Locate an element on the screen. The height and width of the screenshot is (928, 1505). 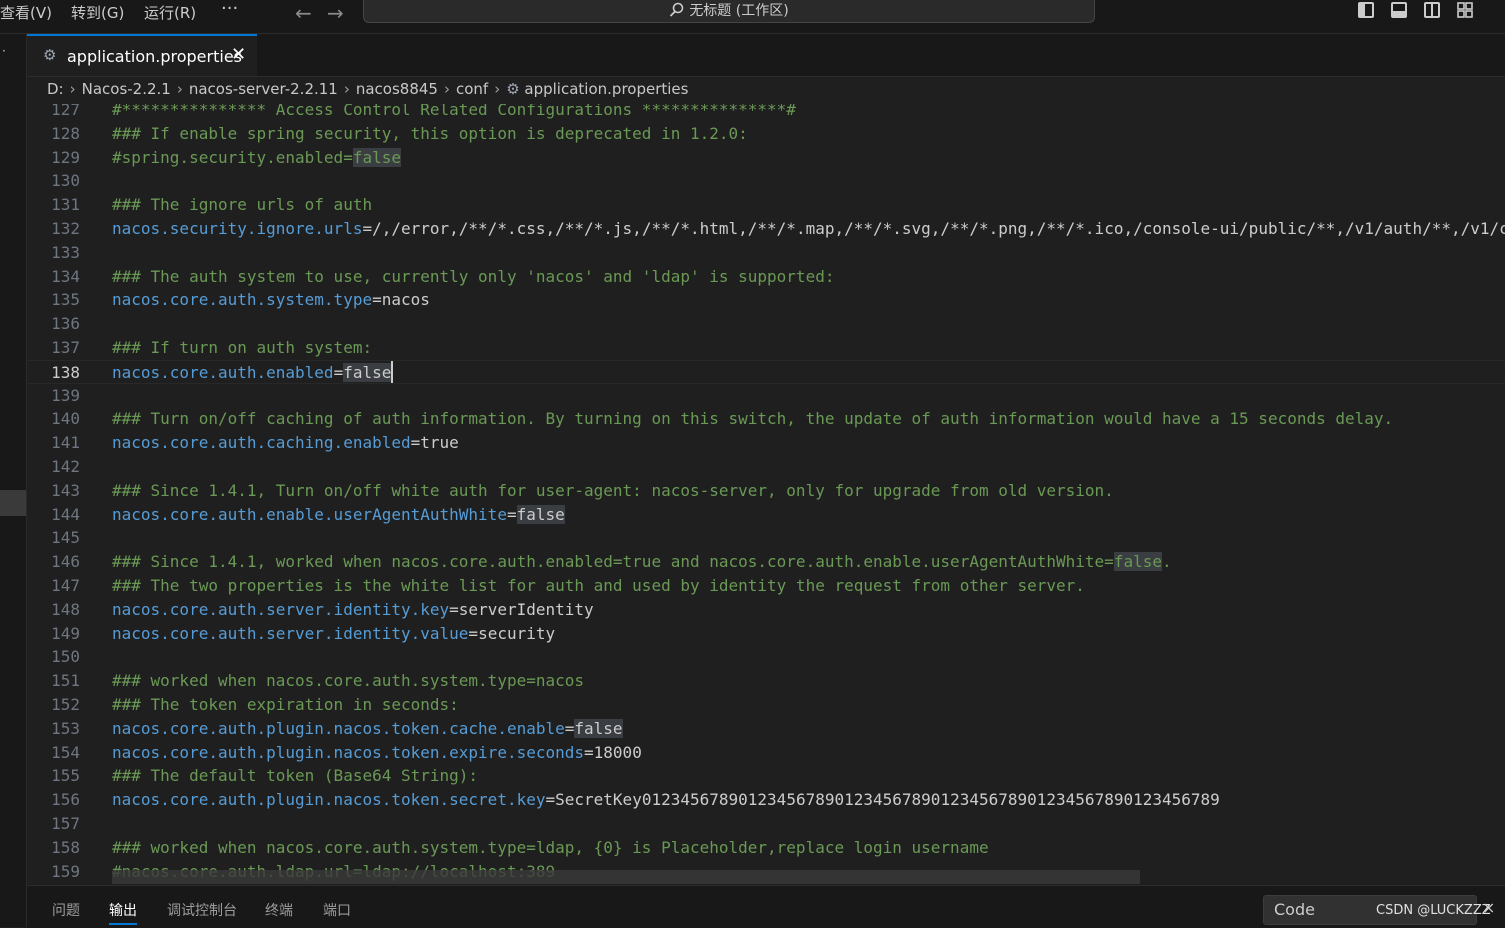
toggle-panel-icon is located at coordinates (1399, 10).